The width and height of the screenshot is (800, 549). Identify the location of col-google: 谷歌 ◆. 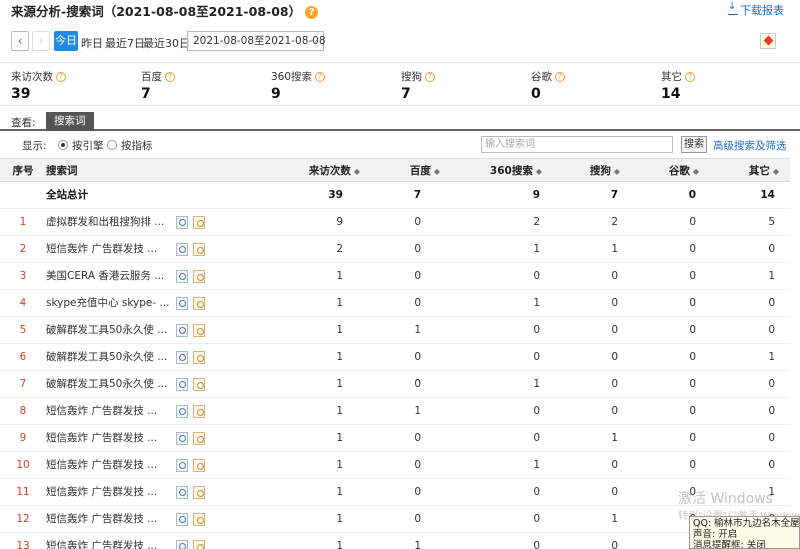
(659, 170).